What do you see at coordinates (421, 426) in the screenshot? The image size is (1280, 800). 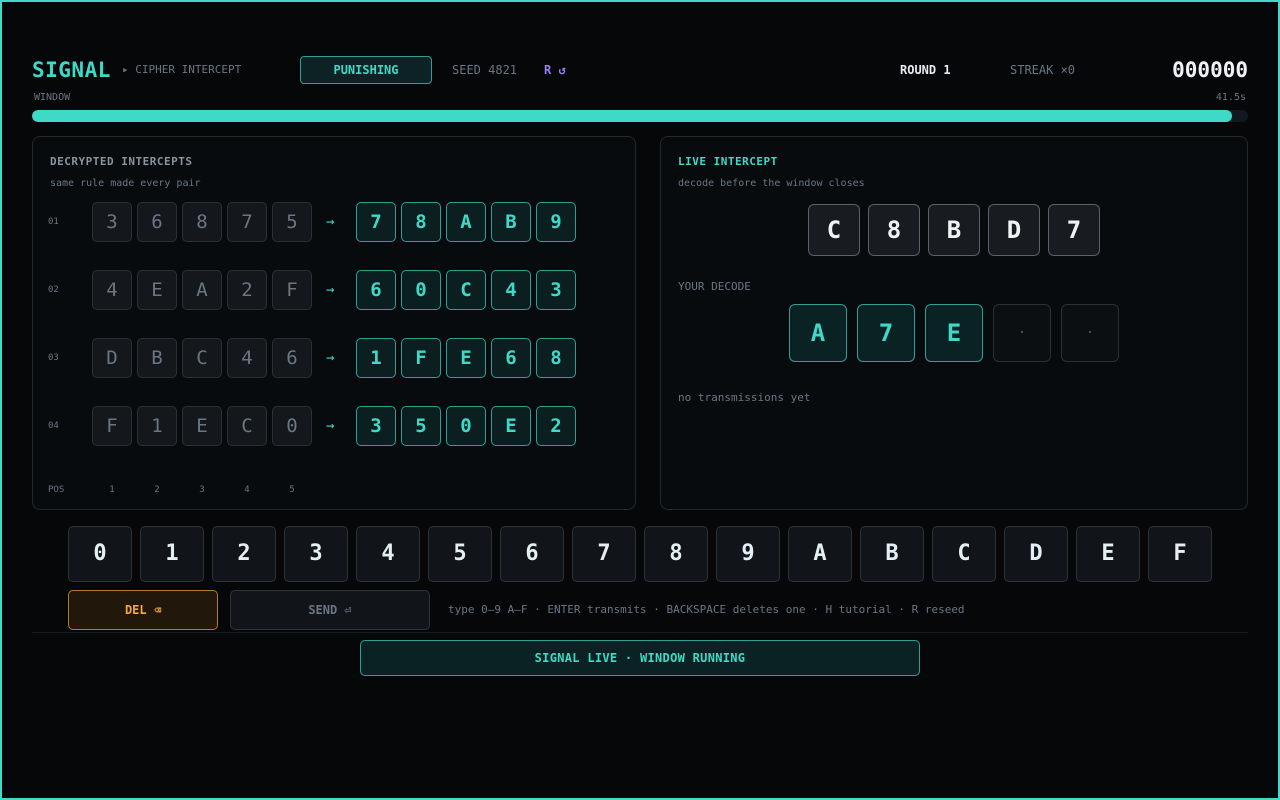 I see `cipher-digit-cell: 5` at bounding box center [421, 426].